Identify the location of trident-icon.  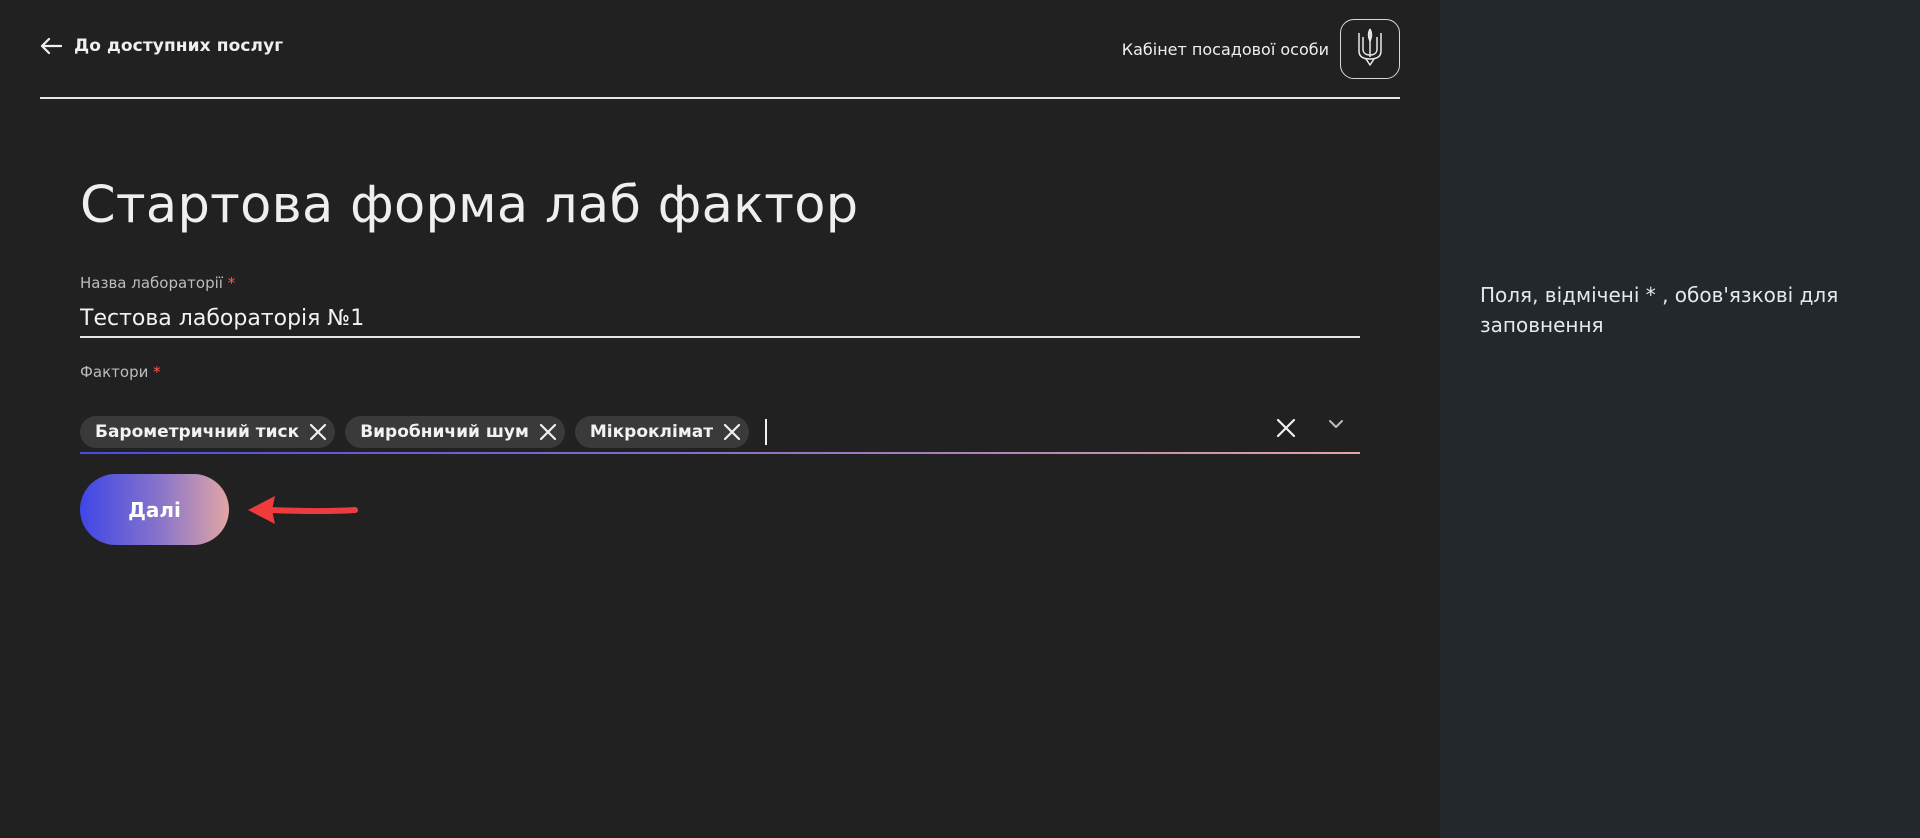
(1370, 49).